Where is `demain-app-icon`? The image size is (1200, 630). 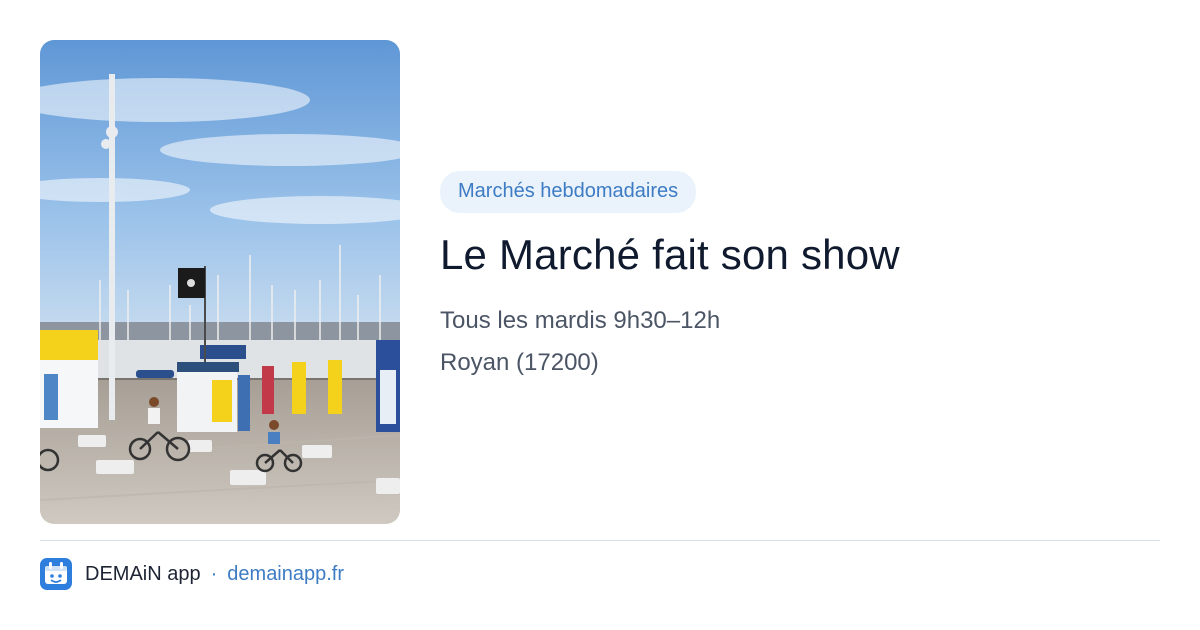
demain-app-icon is located at coordinates (56, 574).